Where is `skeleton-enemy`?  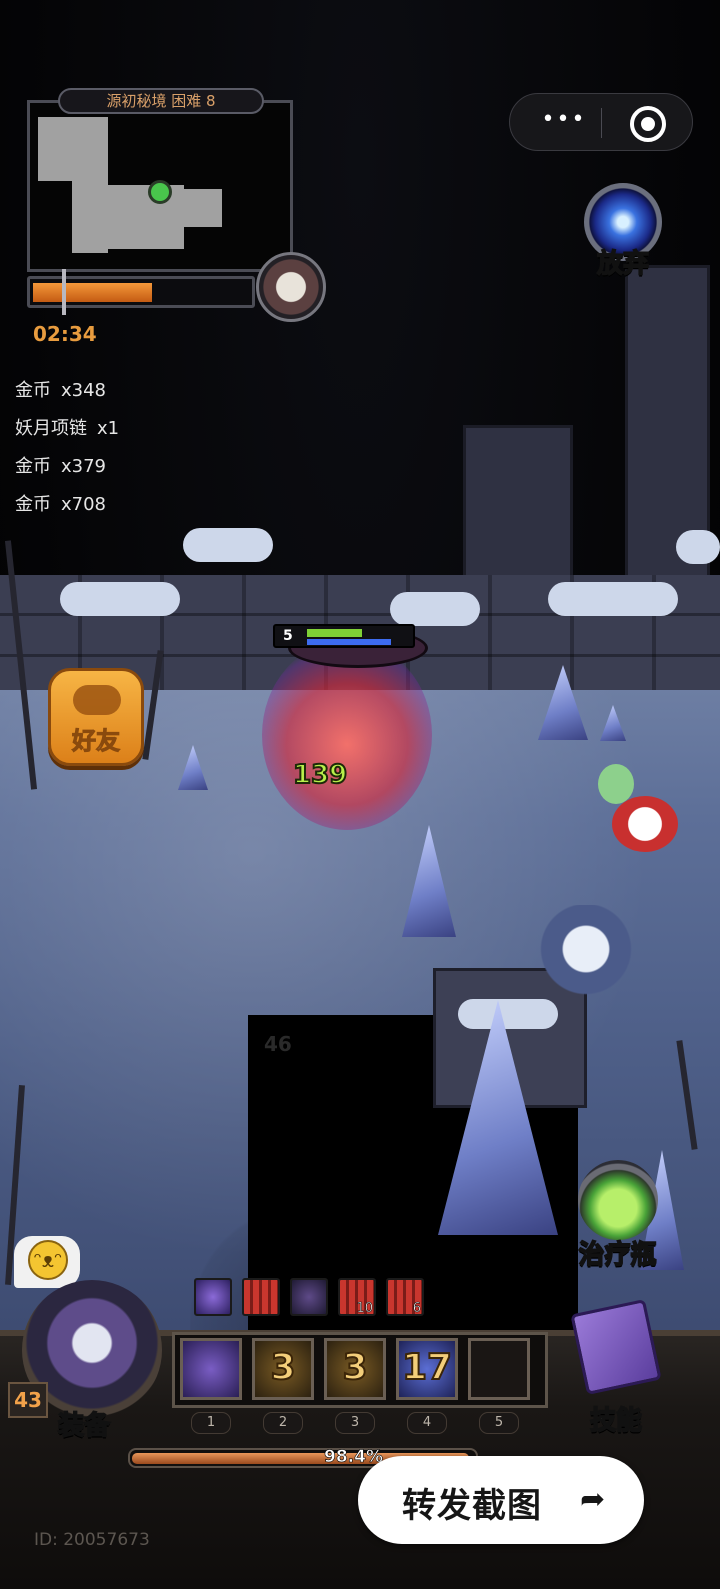 skeleton-enemy is located at coordinates (586, 960).